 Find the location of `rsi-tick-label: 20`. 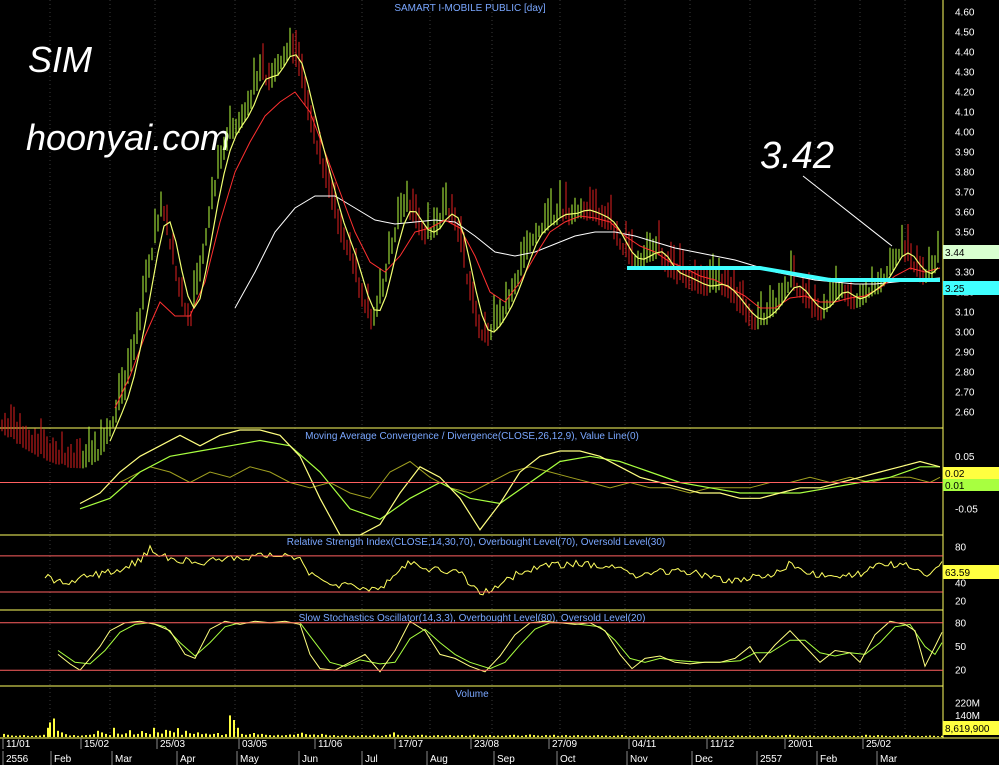

rsi-tick-label: 20 is located at coordinates (961, 602).